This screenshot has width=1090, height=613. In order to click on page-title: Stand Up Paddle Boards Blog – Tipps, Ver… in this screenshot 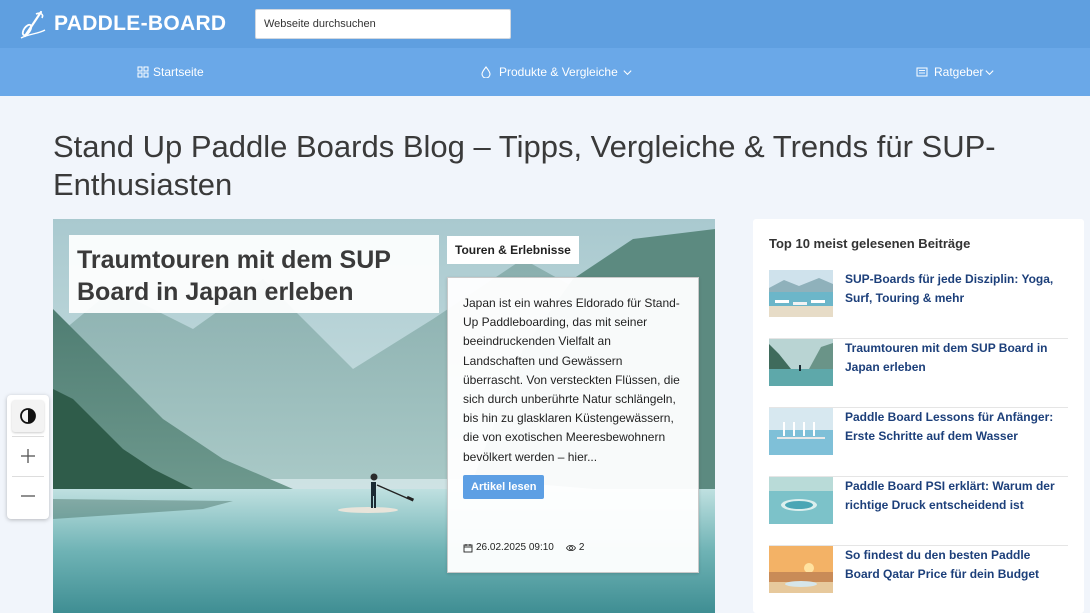, I will do `click(524, 165)`.